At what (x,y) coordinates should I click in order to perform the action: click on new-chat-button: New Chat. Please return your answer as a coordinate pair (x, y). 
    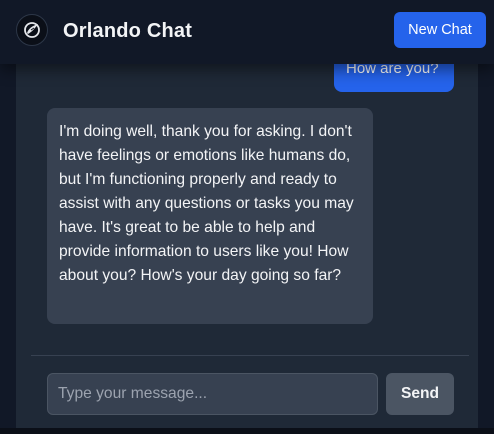
    Looking at the image, I should click on (440, 30).